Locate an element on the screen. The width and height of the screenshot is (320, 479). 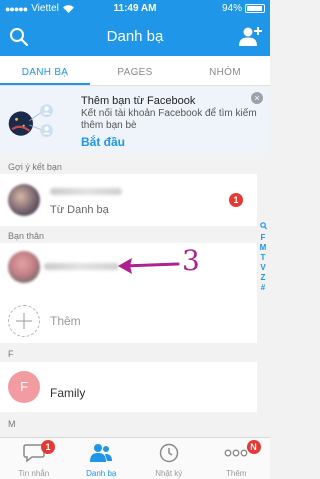
message-badge: 1 is located at coordinates (48, 447).